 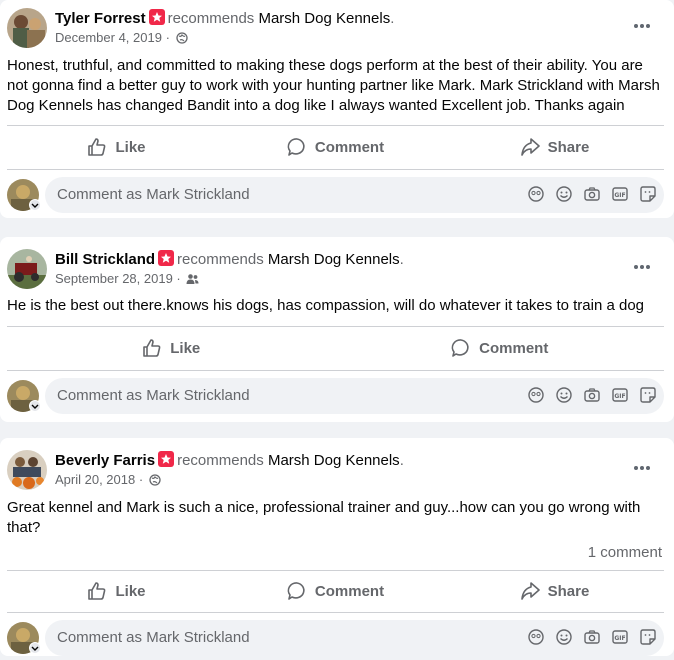 I want to click on post-actions: Like Comment, so click(x=335, y=348).